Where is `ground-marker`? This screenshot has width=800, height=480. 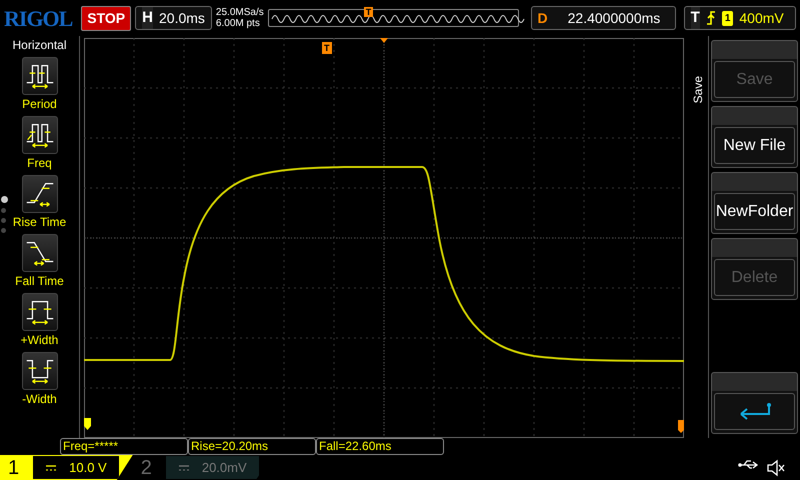 ground-marker is located at coordinates (87, 424).